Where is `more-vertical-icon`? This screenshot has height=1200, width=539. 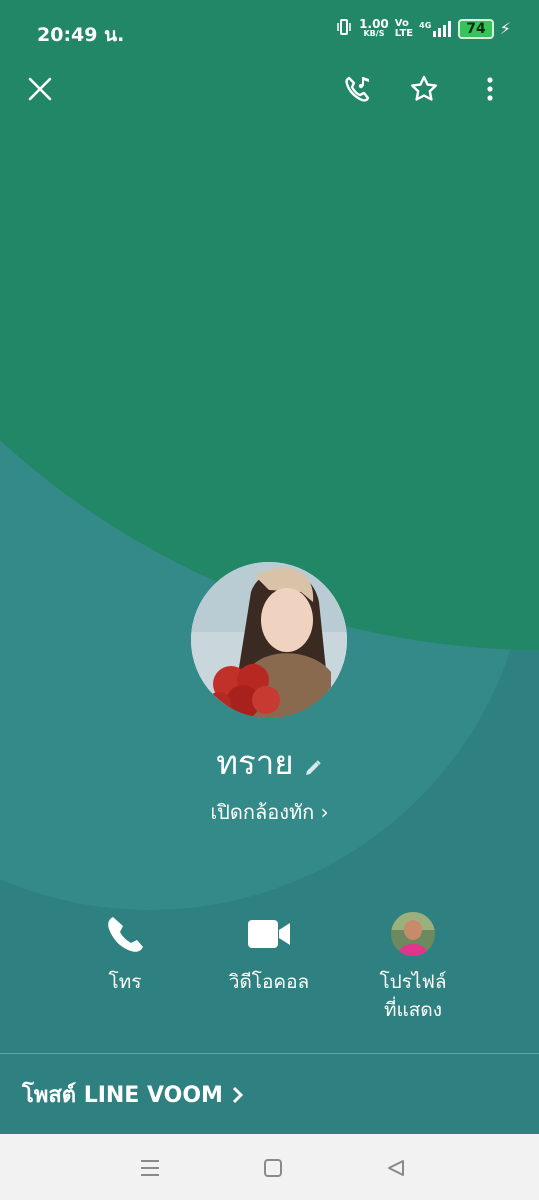 more-vertical-icon is located at coordinates (490, 89).